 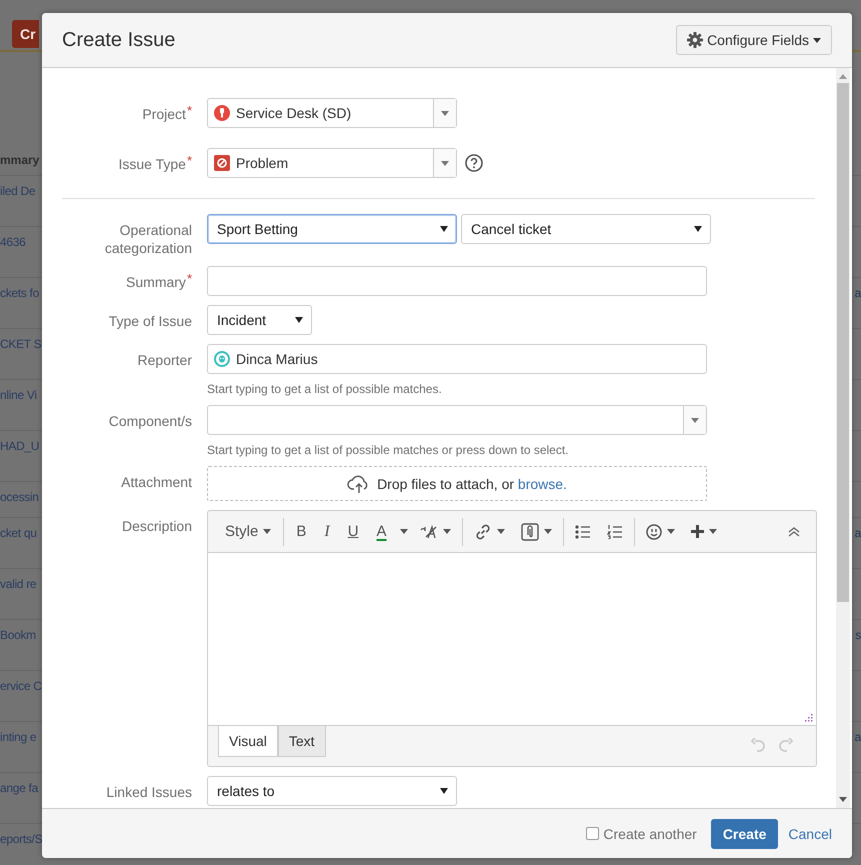 I want to click on column-header: mmary, so click(x=20, y=160).